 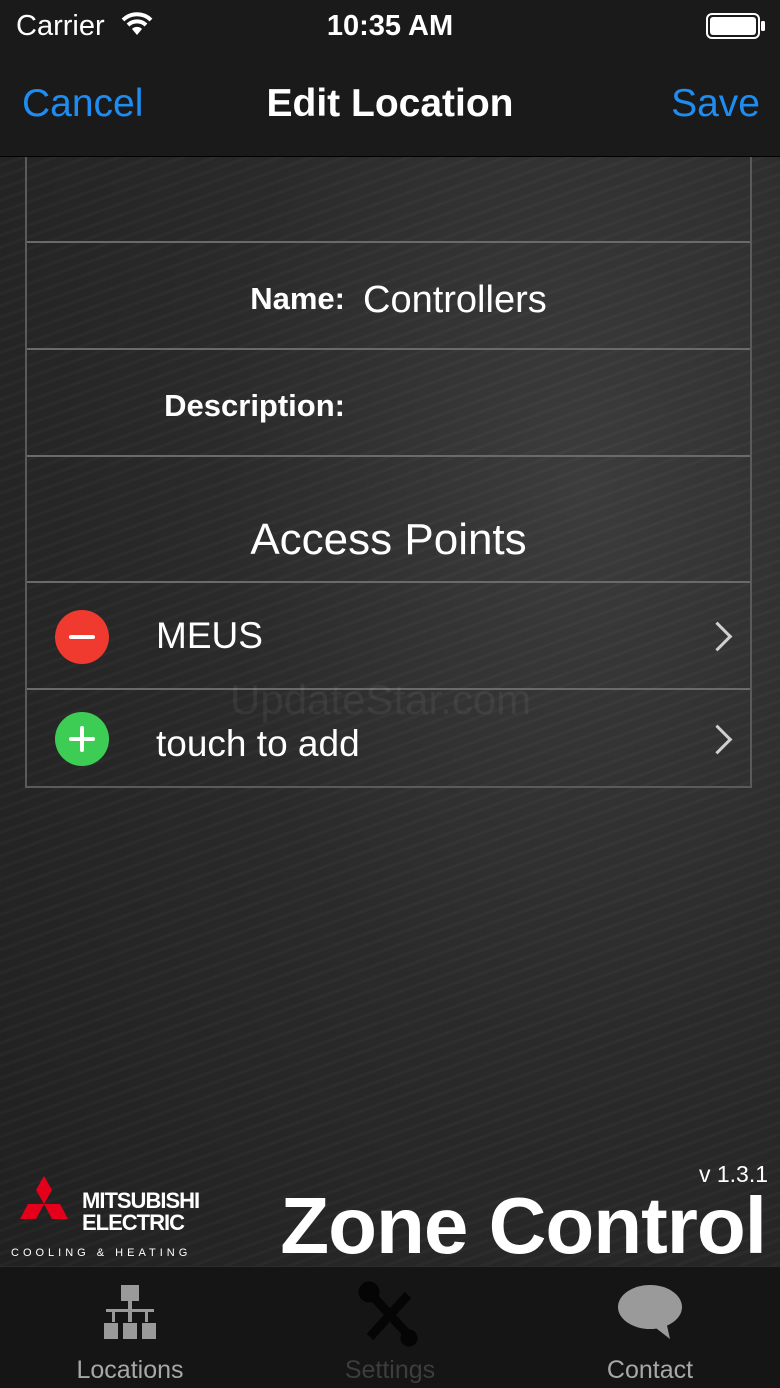 What do you see at coordinates (130, 1312) in the screenshot?
I see `hierarchy-icon` at bounding box center [130, 1312].